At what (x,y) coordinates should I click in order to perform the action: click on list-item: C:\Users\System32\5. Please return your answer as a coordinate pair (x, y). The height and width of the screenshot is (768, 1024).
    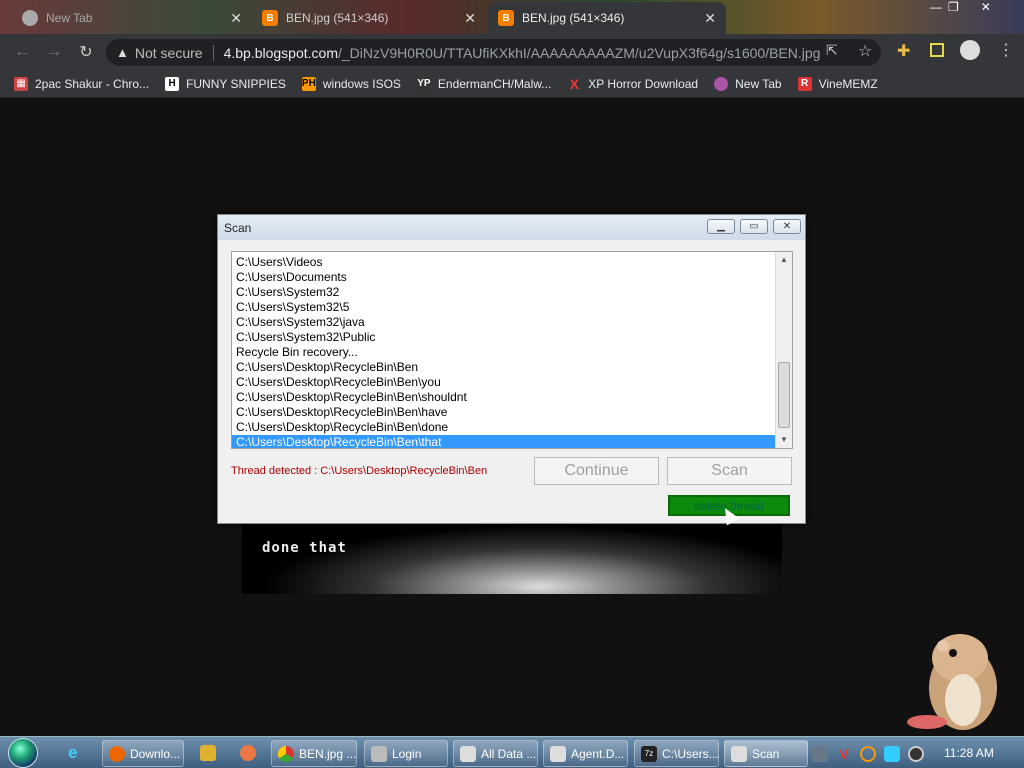
    Looking at the image, I should click on (512, 307).